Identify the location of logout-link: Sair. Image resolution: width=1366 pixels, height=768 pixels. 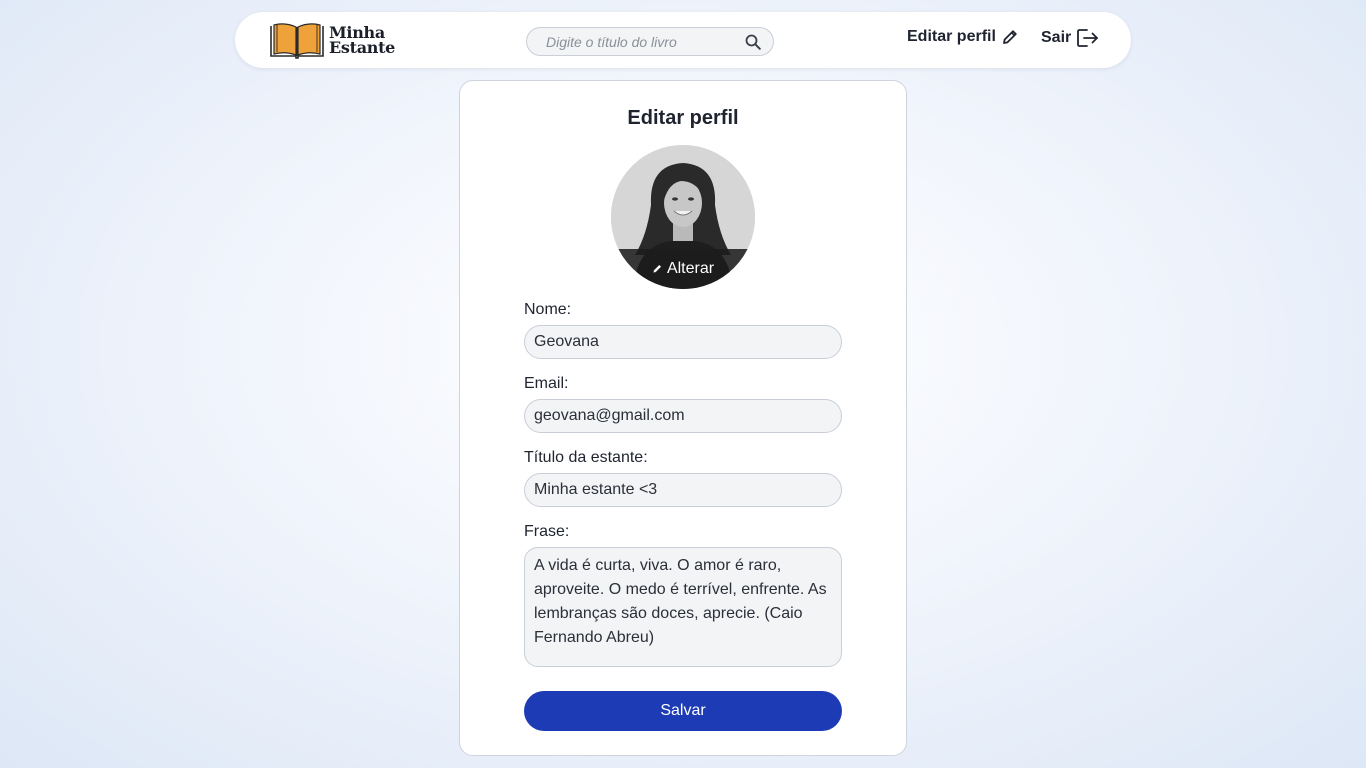
(1070, 38).